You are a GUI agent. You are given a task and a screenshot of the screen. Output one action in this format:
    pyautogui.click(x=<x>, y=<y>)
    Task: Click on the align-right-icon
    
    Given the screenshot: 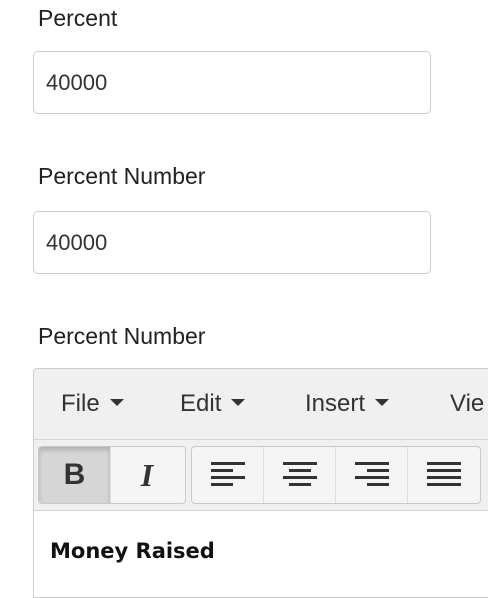 What is the action you would take?
    pyautogui.click(x=371, y=474)
    